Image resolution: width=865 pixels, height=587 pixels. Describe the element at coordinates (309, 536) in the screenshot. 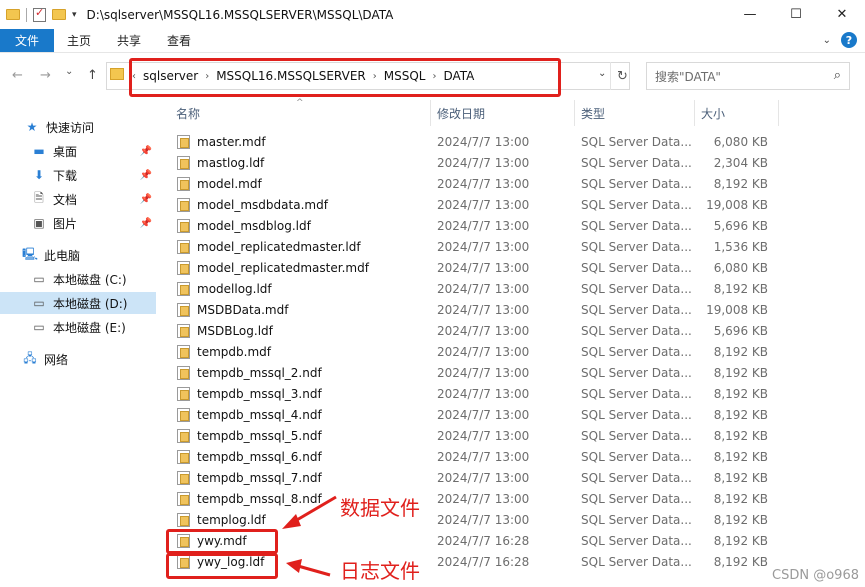

I see `annotation-arrows` at that location.